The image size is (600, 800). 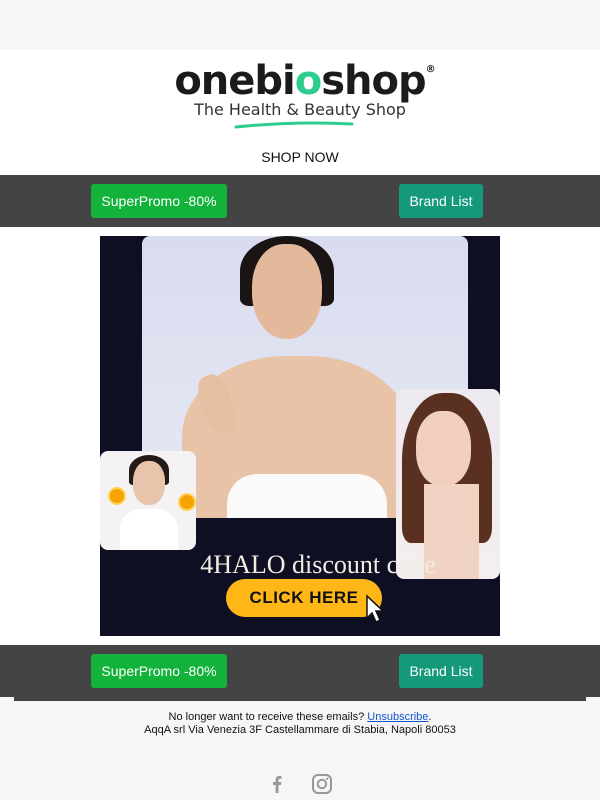 What do you see at coordinates (397, 717) in the screenshot?
I see `unsubscribe-link: Unsubscribe` at bounding box center [397, 717].